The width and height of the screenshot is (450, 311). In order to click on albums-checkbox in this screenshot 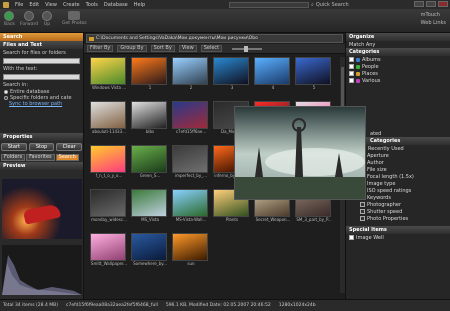, I will do `click(351, 59)`.